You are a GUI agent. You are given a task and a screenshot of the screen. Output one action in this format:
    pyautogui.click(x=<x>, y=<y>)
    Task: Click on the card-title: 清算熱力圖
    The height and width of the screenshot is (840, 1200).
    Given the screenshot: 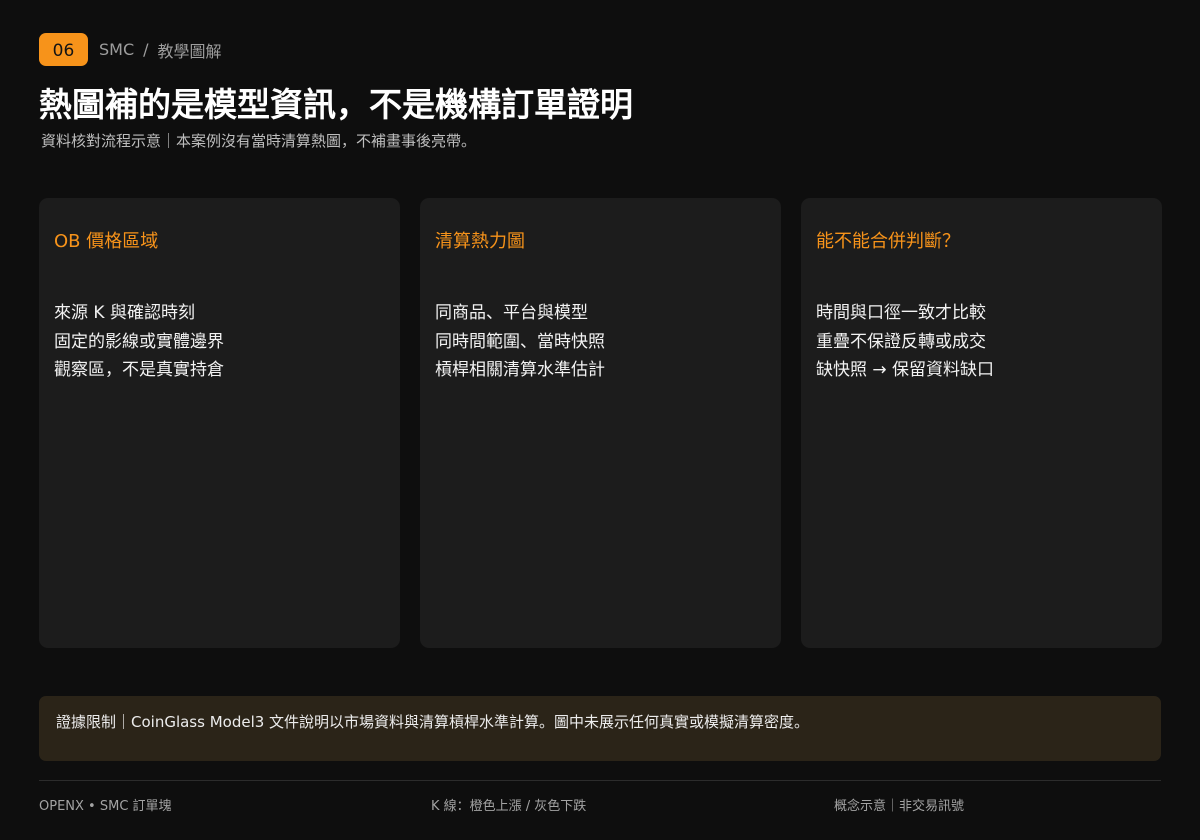 What is the action you would take?
    pyautogui.click(x=480, y=241)
    